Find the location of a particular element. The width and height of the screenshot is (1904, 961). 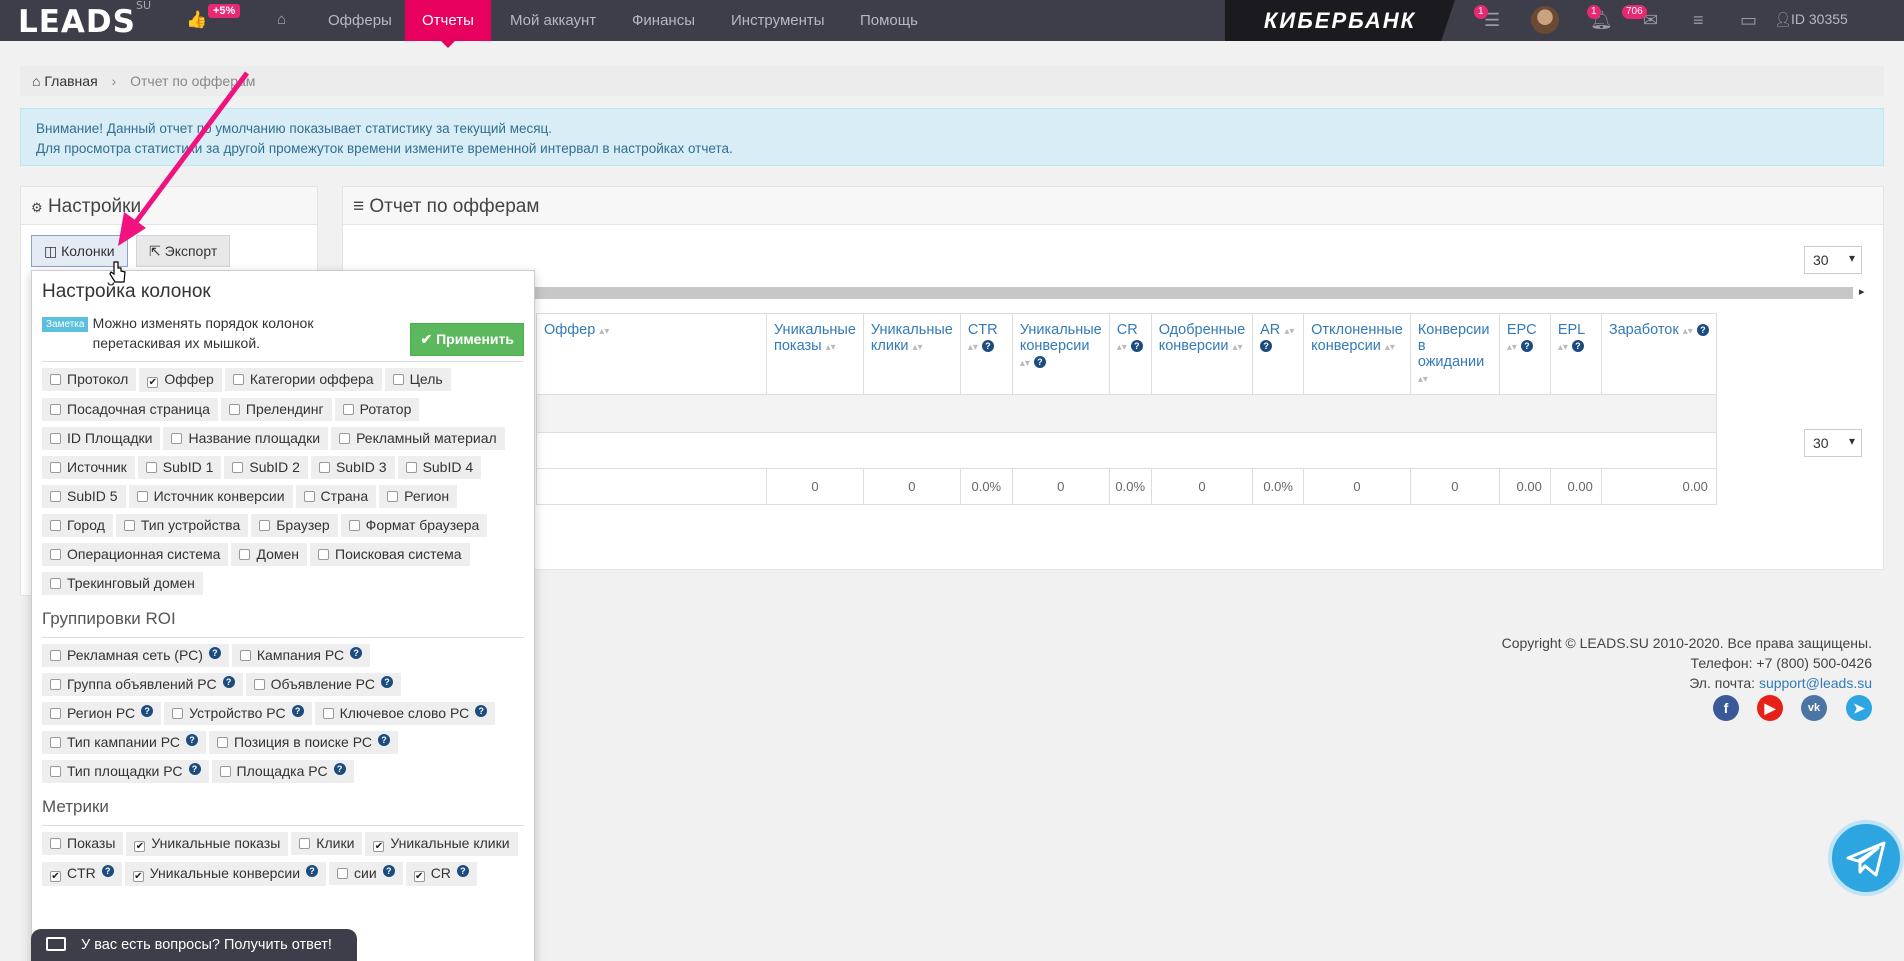

annotation-arrow is located at coordinates (184, 158).